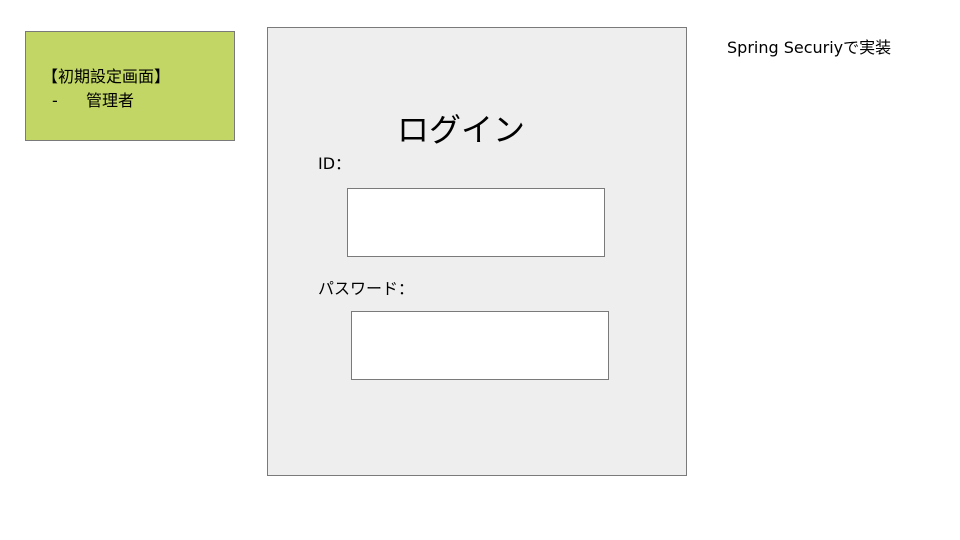  I want to click on password-input, so click(480, 345).